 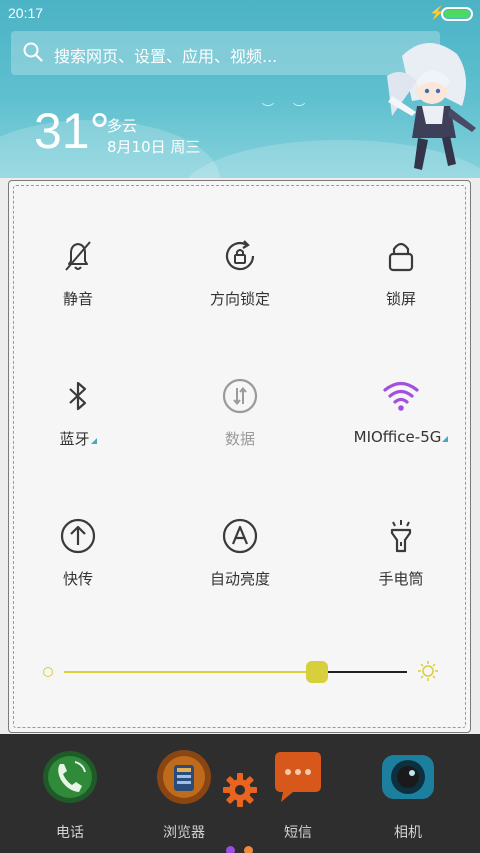 I want to click on bell-off-icon, so click(x=78, y=256).